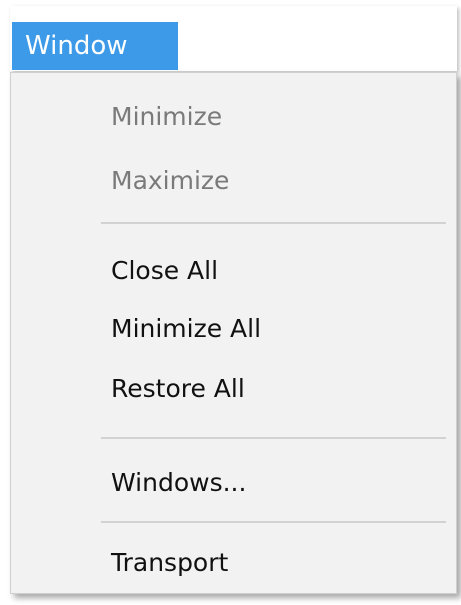 This screenshot has height=605, width=461. Describe the element at coordinates (170, 180) in the screenshot. I see `menu-item-maximize: Maximize` at that location.